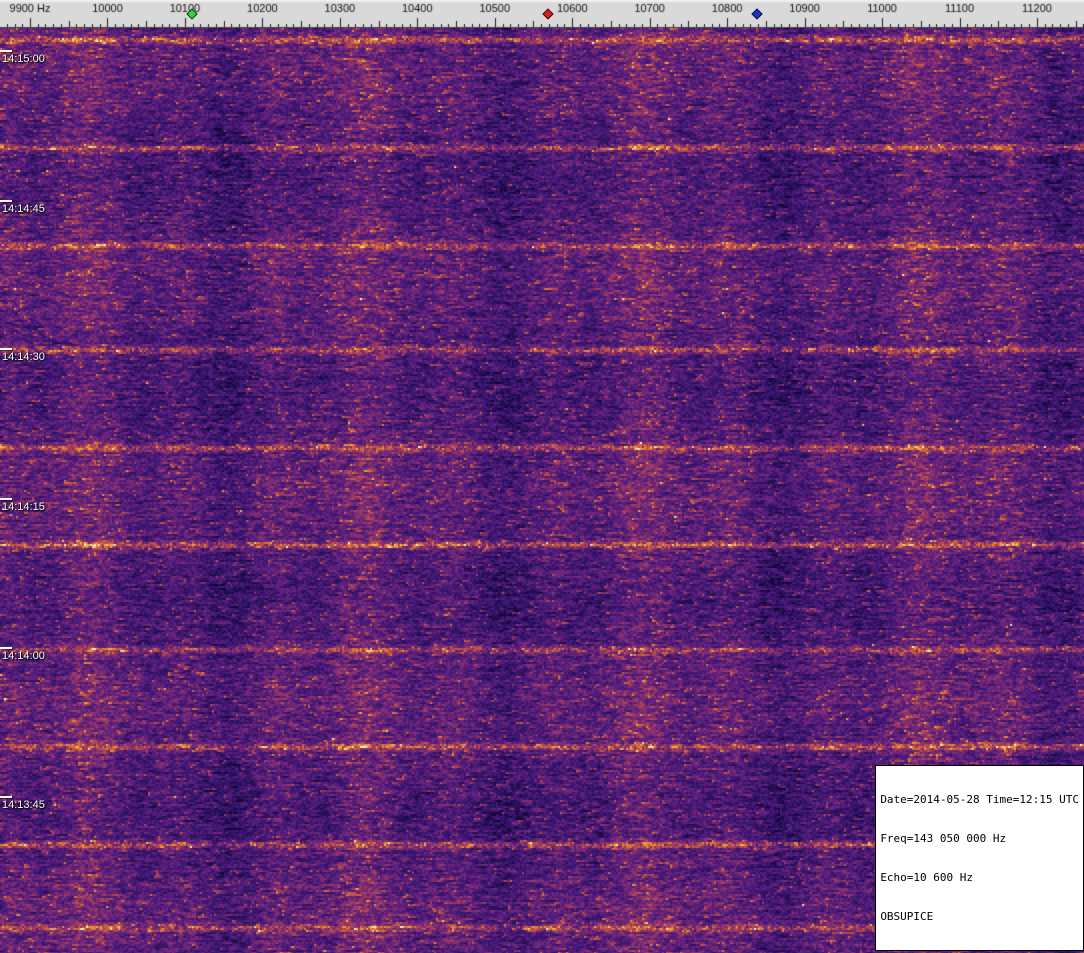 This screenshot has width=1084, height=953. Describe the element at coordinates (943, 838) in the screenshot. I see `info-frequency: Freq=143 050 000 Hz` at that location.